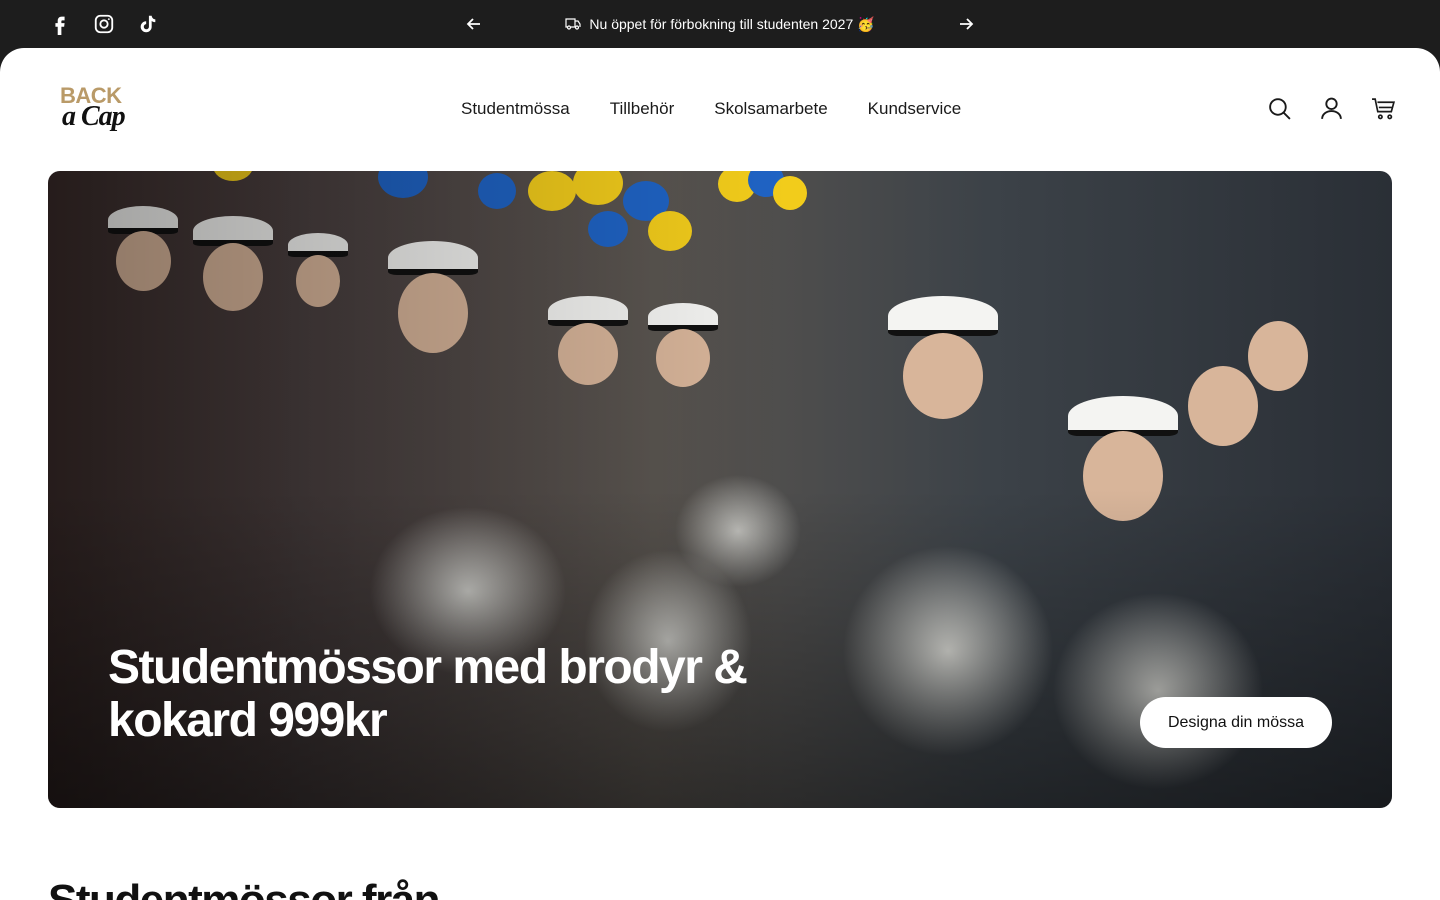 The width and height of the screenshot is (1440, 900). What do you see at coordinates (642, 109) in the screenshot?
I see `nav-item-tillbehor: Tillbehör` at bounding box center [642, 109].